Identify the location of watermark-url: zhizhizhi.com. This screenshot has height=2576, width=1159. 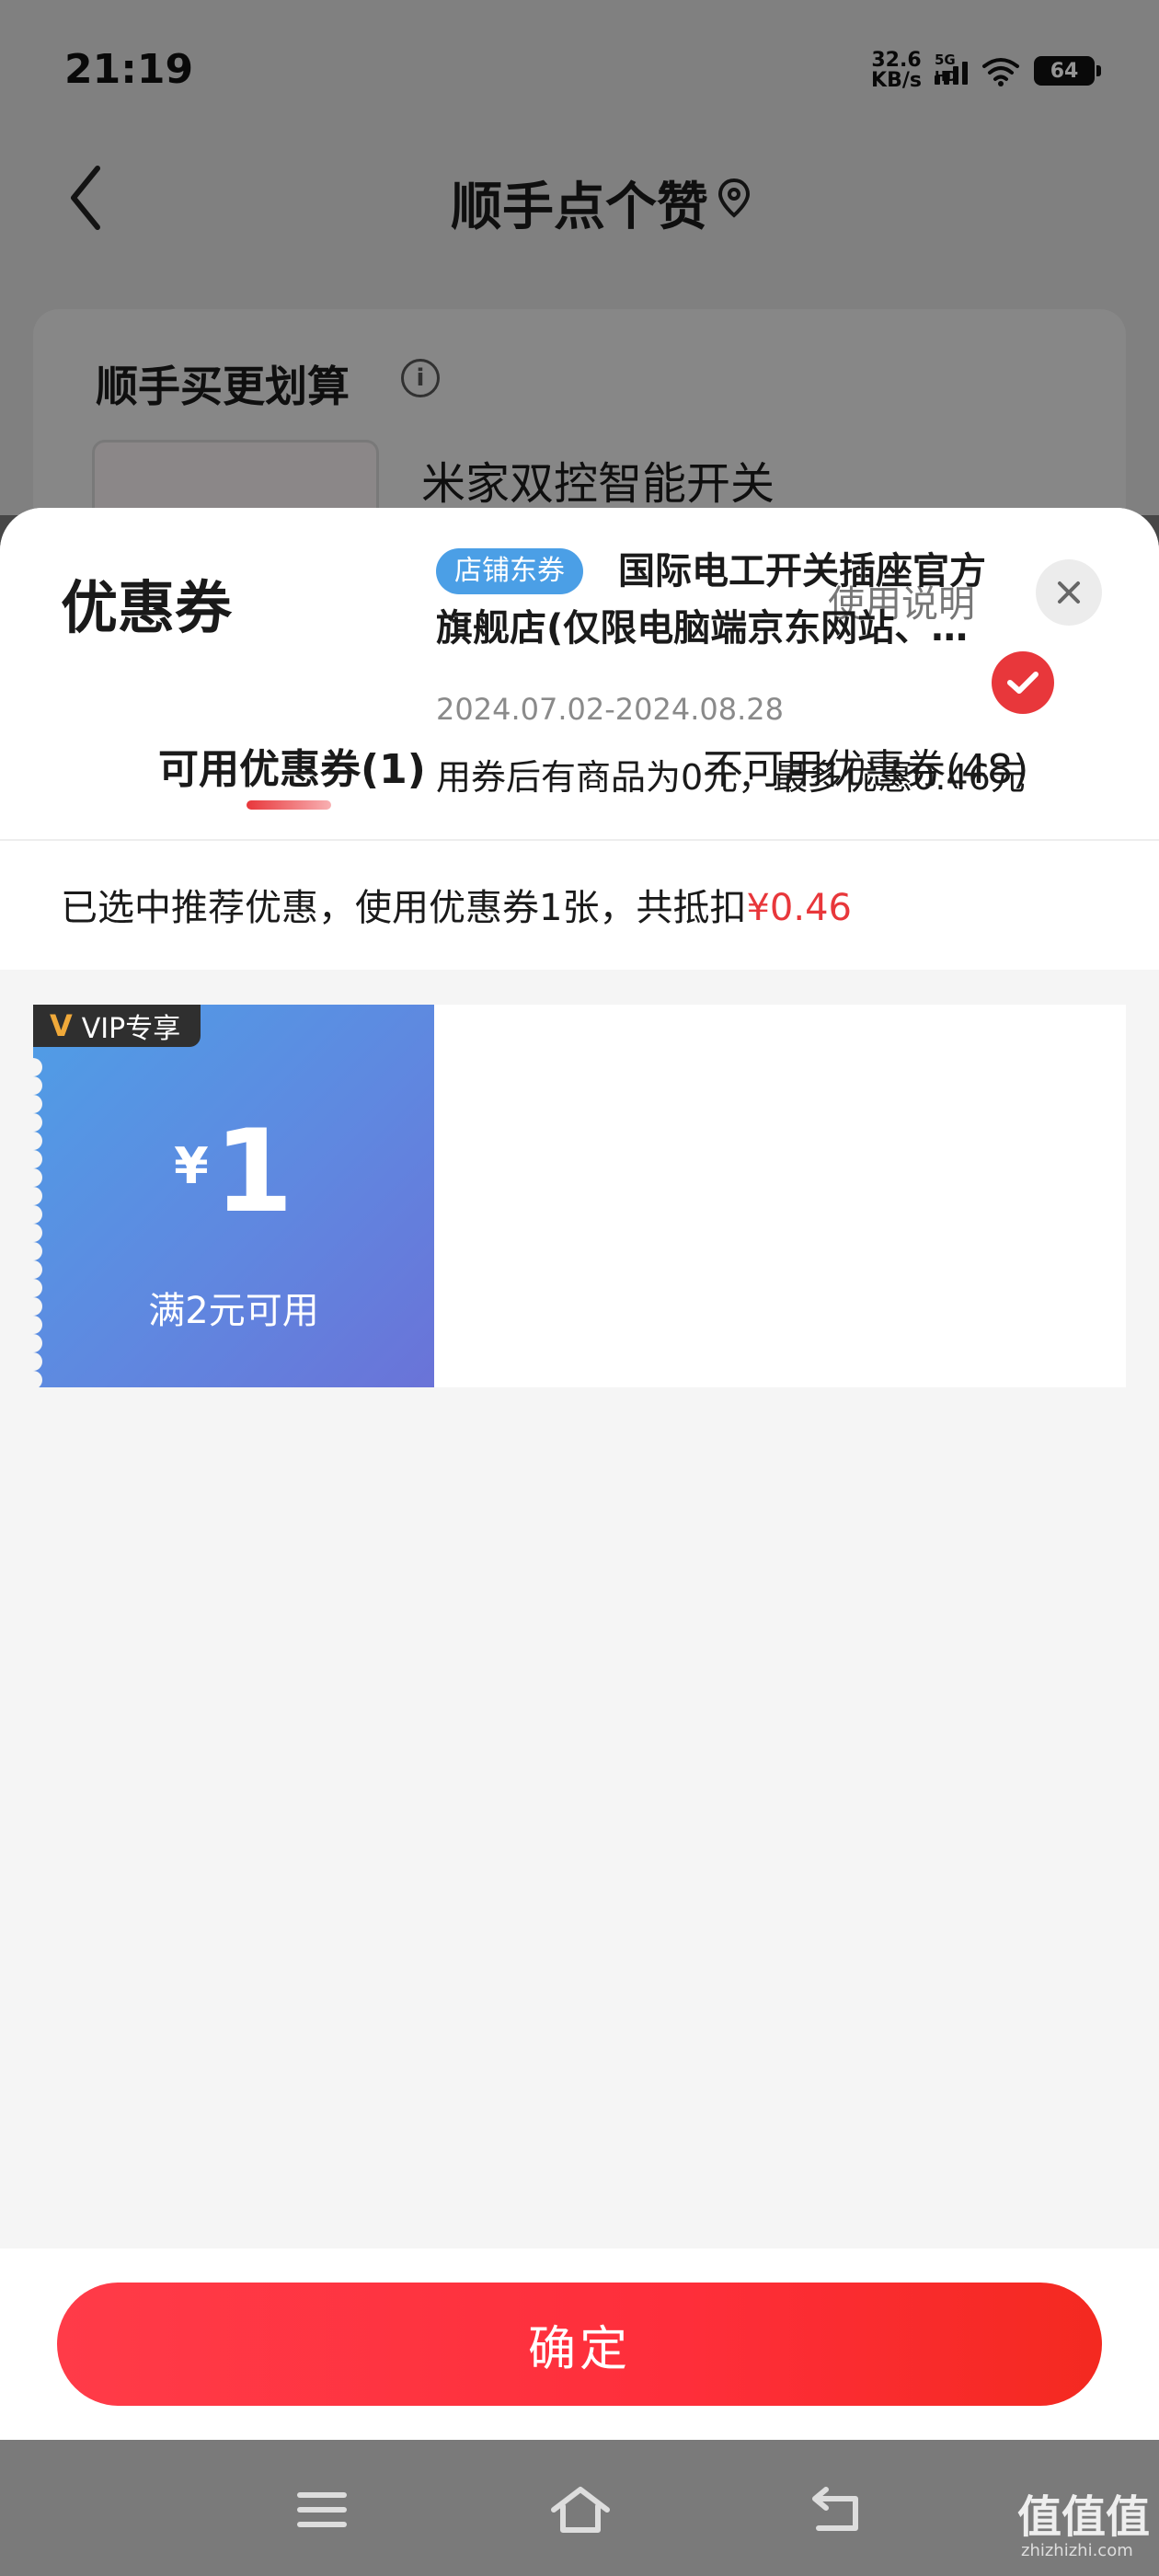
(1077, 2550).